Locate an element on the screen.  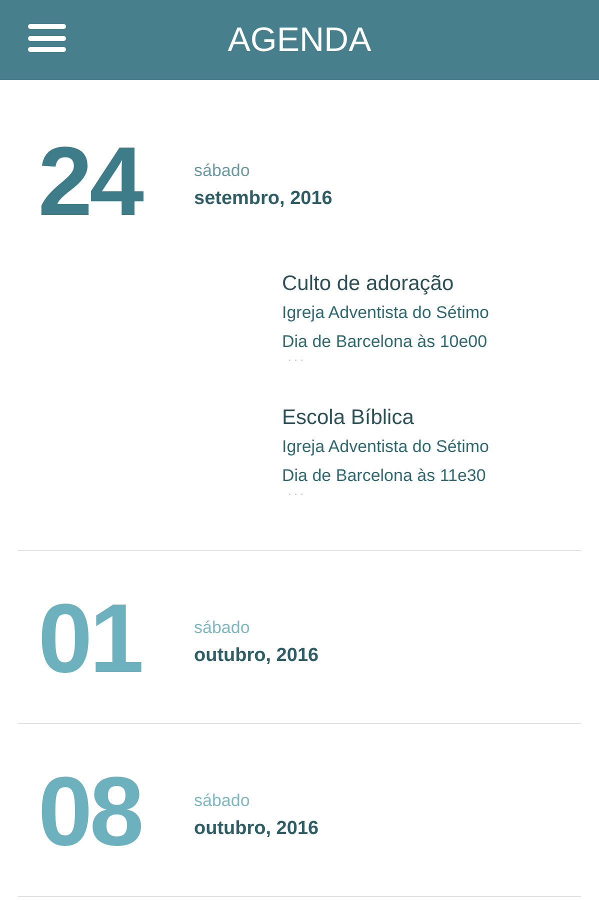
event-title: Culto de adoração is located at coordinates (431, 284).